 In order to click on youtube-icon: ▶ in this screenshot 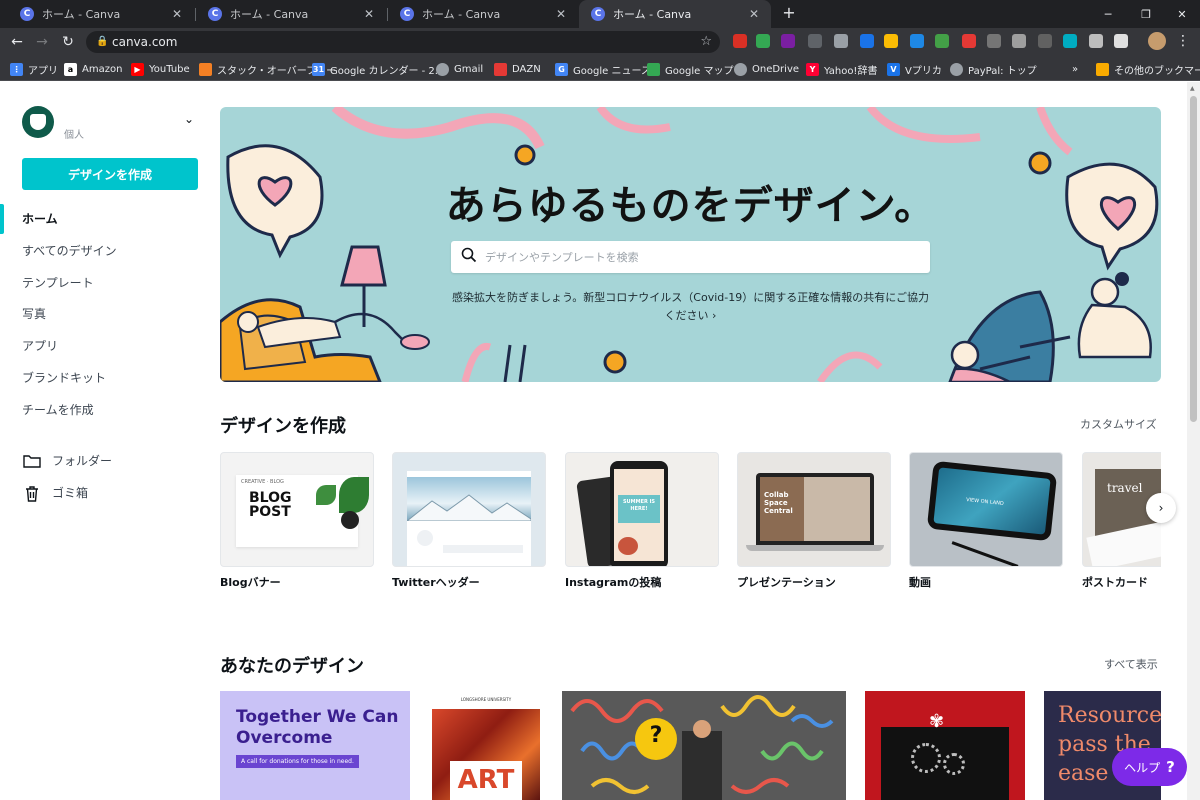, I will do `click(137, 69)`.